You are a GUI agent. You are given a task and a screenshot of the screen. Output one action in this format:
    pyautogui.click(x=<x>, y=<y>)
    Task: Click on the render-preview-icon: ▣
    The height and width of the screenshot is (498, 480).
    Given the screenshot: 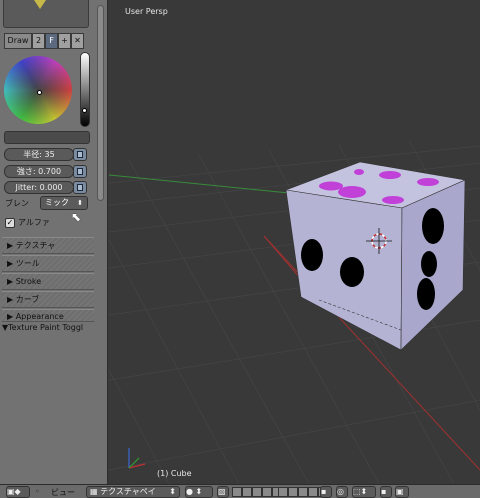 What is the action you would take?
    pyautogui.click(x=400, y=491)
    